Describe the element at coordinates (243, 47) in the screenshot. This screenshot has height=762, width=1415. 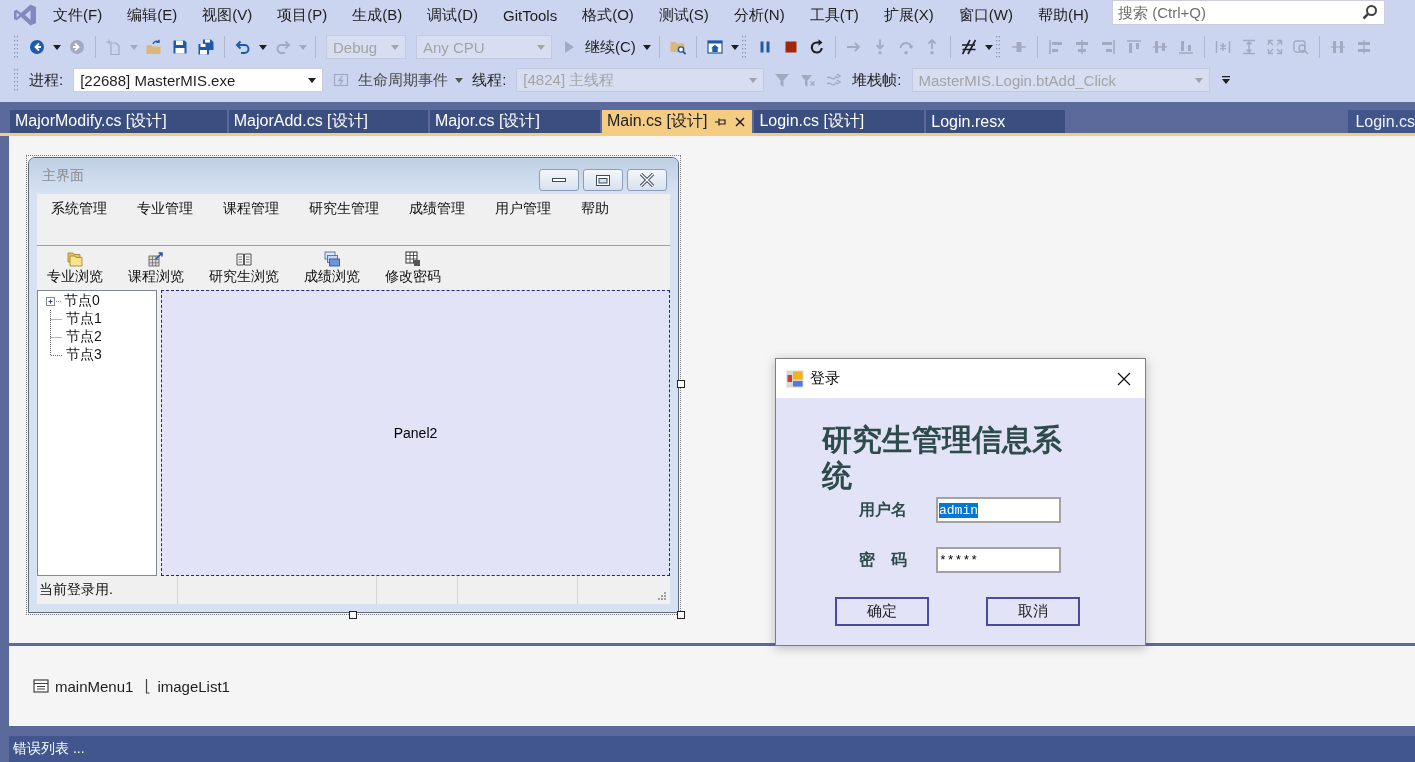
I see `undo-arrow-icon` at that location.